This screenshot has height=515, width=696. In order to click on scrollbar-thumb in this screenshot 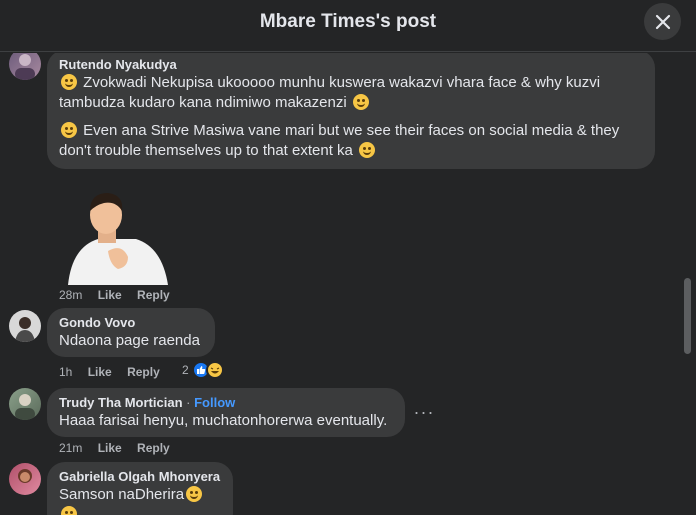, I will do `click(687, 316)`.